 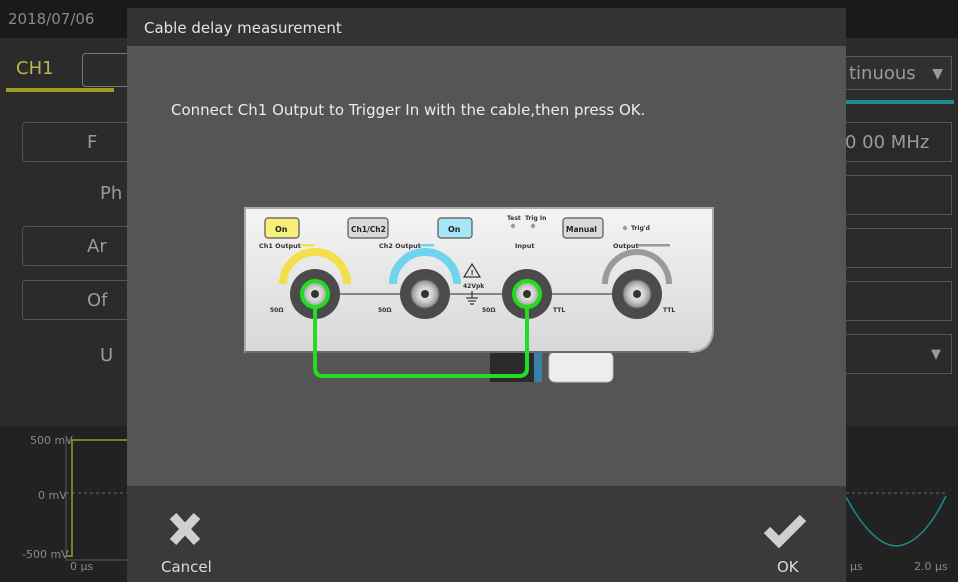 What do you see at coordinates (533, 226) in the screenshot?
I see `trig-in-led` at bounding box center [533, 226].